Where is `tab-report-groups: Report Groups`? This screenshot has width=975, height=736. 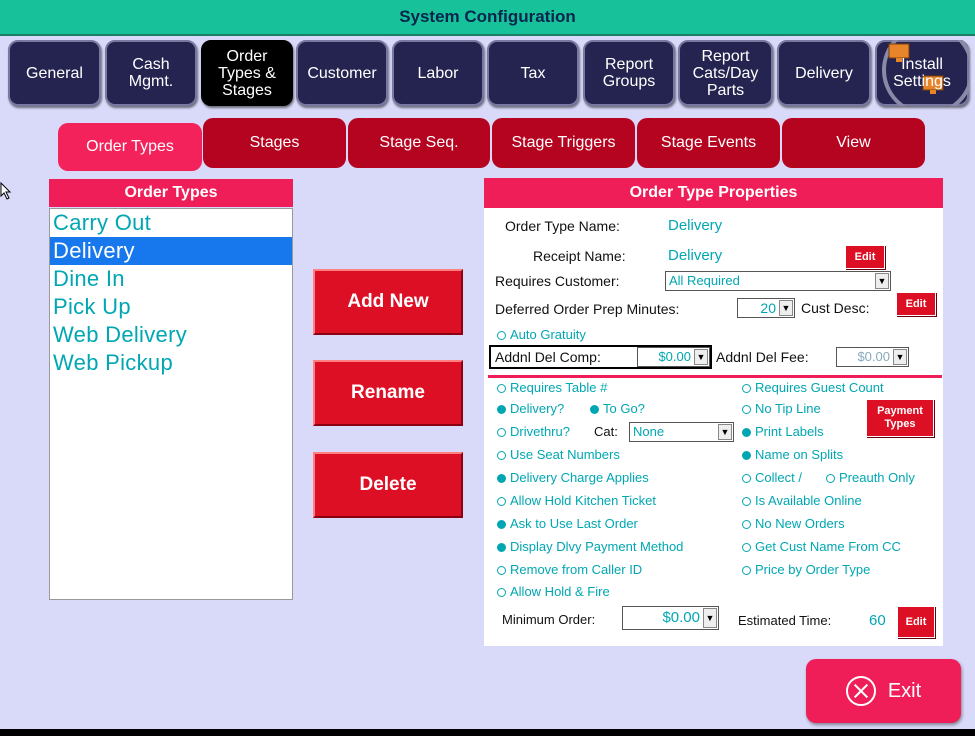 tab-report-groups: Report Groups is located at coordinates (629, 73).